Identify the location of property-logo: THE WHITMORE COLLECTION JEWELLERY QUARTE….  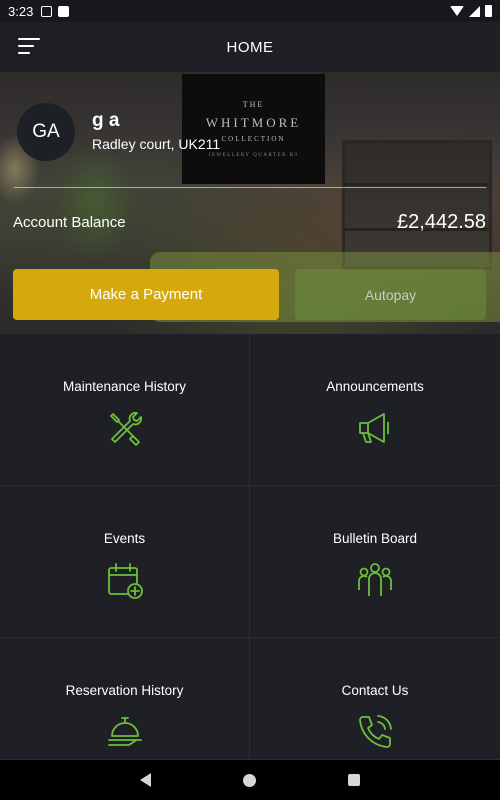
(253, 129).